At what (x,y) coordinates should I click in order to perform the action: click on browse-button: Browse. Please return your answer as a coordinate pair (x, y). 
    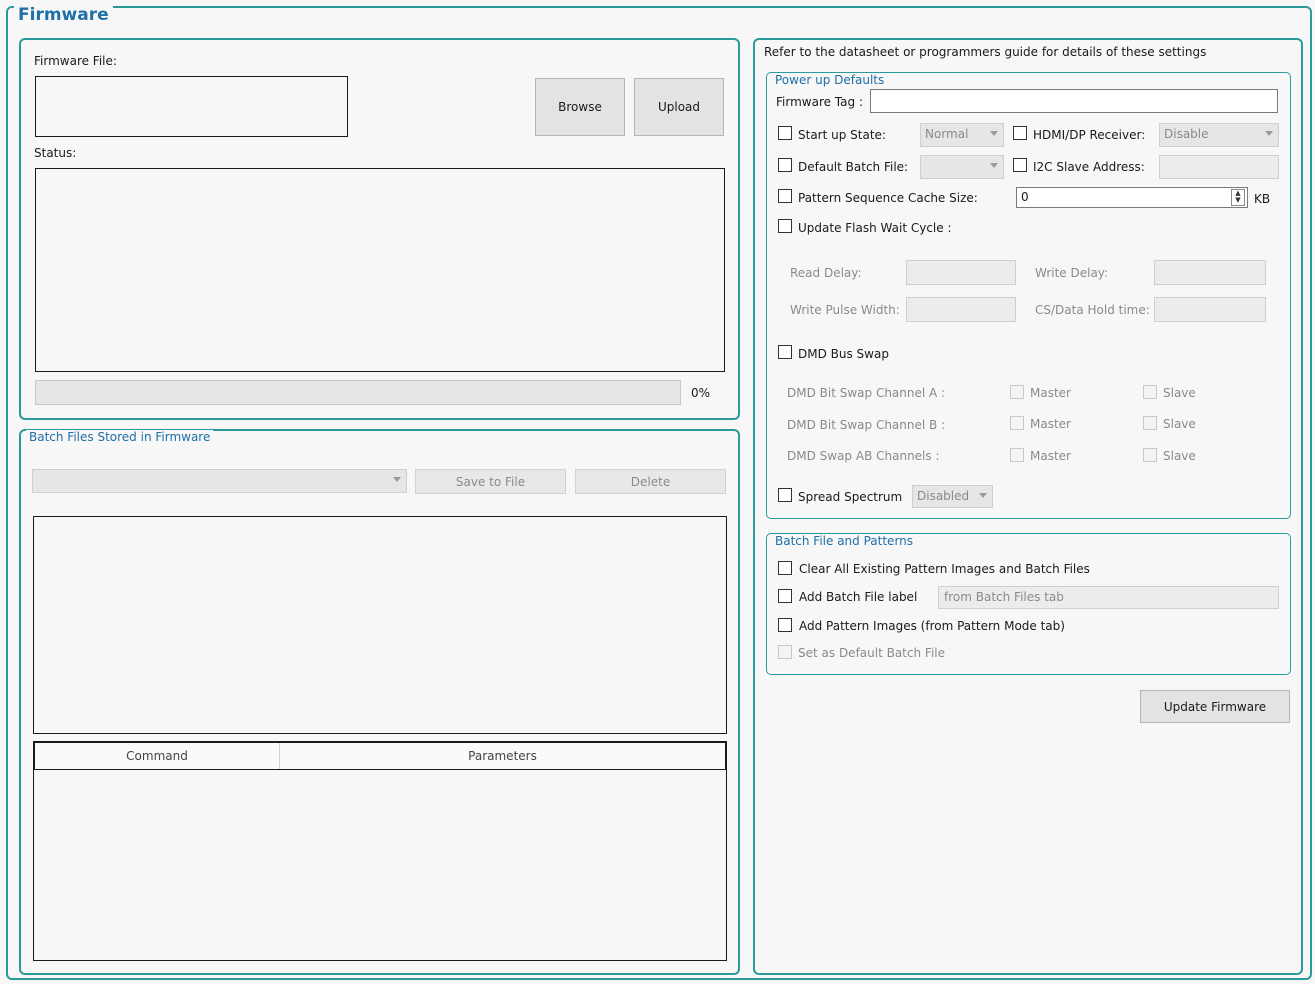
    Looking at the image, I should click on (580, 107).